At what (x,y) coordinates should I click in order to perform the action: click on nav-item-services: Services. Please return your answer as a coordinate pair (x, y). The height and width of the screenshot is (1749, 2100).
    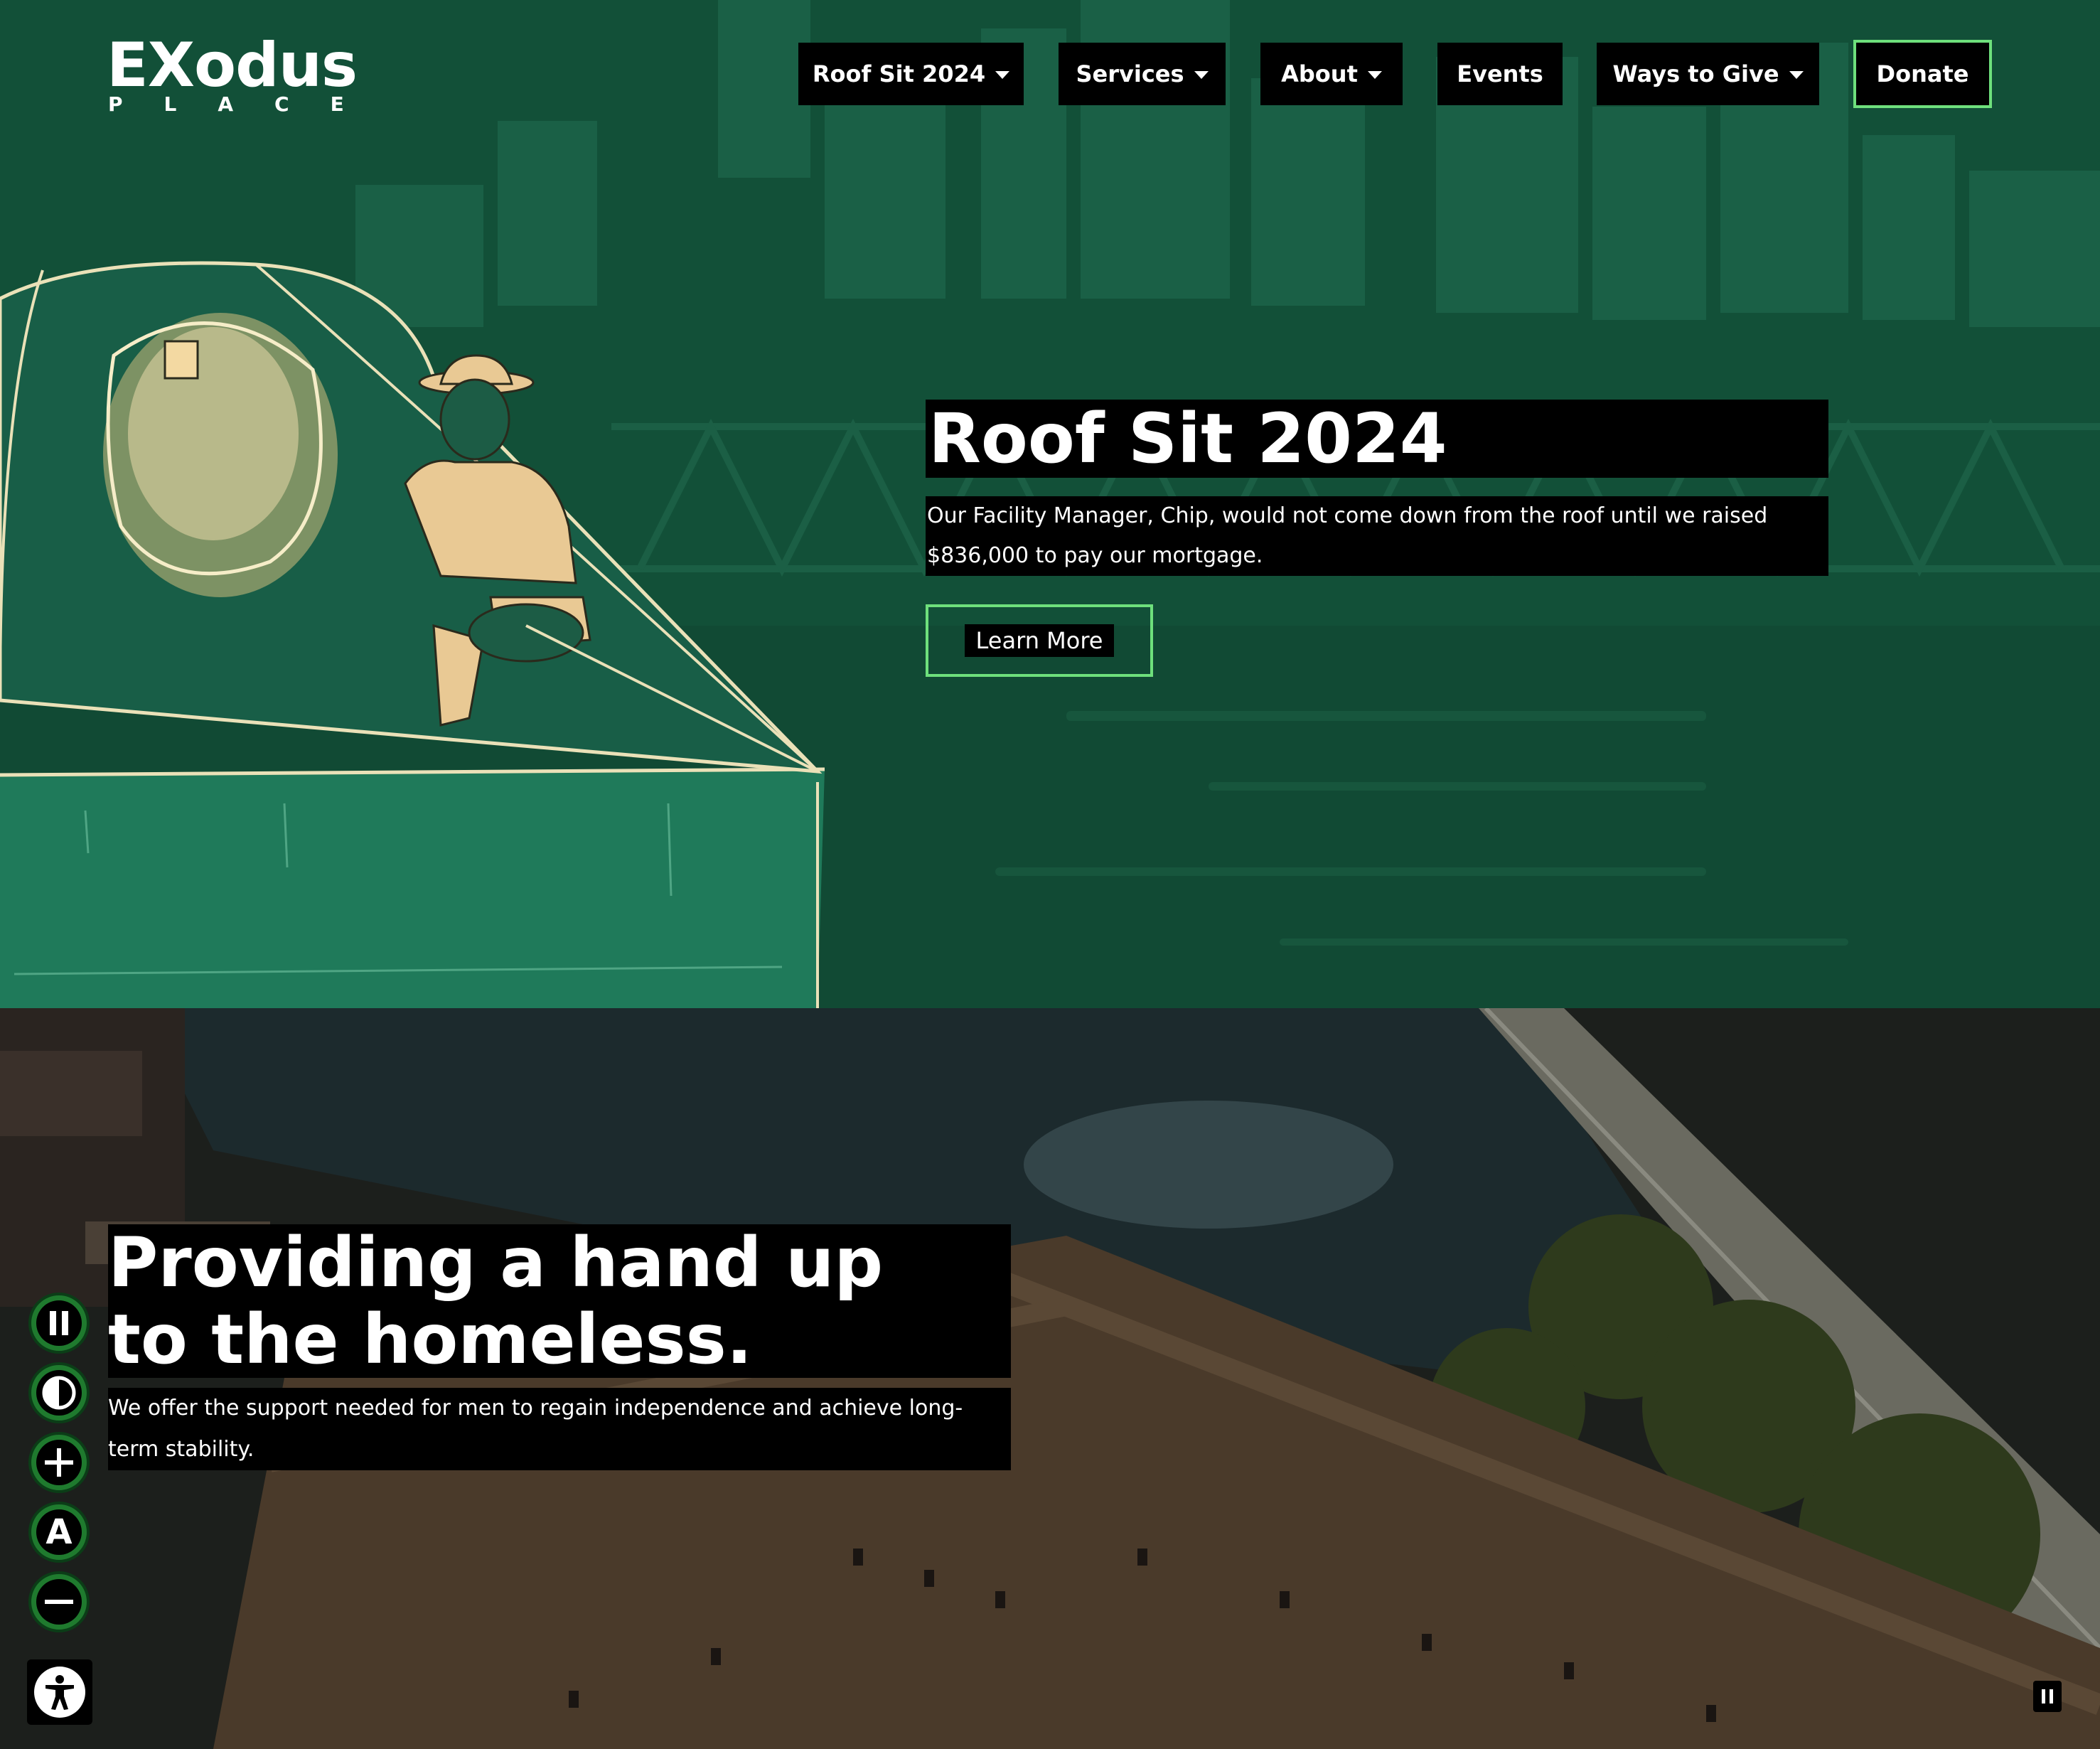
    Looking at the image, I should click on (1142, 74).